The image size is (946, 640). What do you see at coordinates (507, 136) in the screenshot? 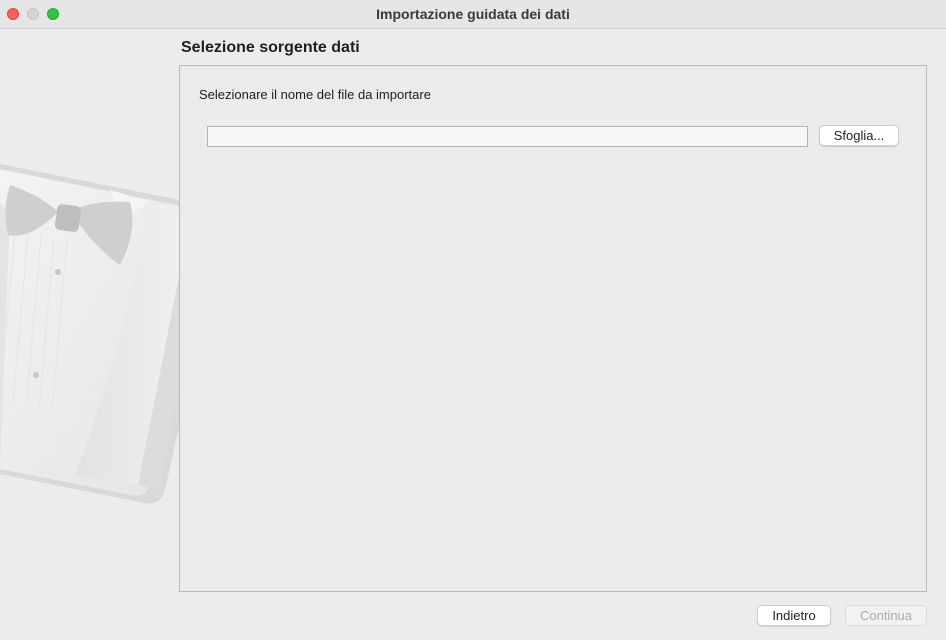
I see `file-path-input` at bounding box center [507, 136].